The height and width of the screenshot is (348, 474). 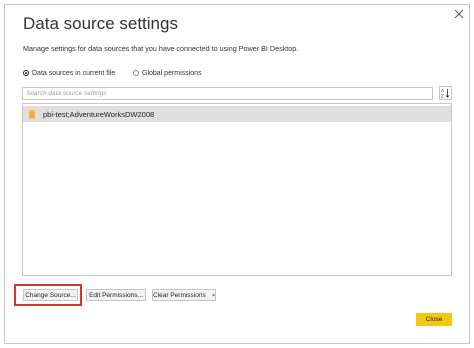 What do you see at coordinates (237, 114) in the screenshot?
I see `data-source-item: pbi-test;AdventureWorksDW2008` at bounding box center [237, 114].